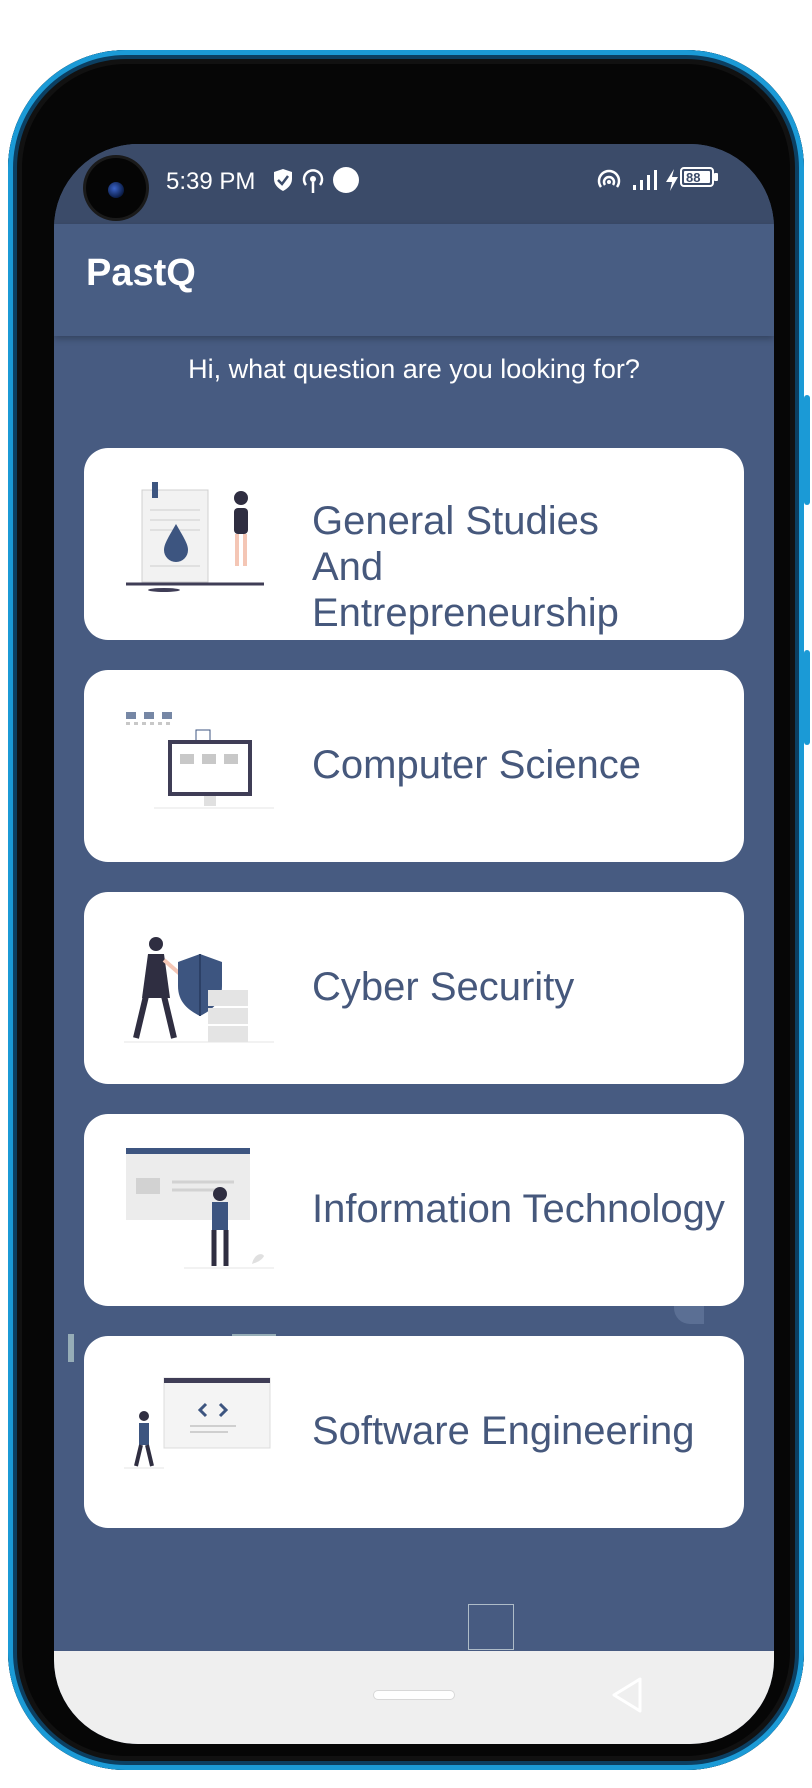 The height and width of the screenshot is (1788, 812). Describe the element at coordinates (116, 188) in the screenshot. I see `front-camera` at that location.